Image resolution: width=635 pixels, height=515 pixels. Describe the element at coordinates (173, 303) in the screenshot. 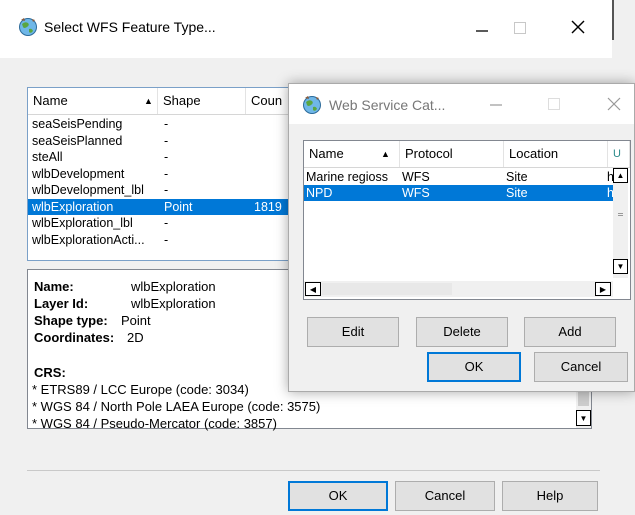

I see `info-layer-value: wlbExploration` at that location.